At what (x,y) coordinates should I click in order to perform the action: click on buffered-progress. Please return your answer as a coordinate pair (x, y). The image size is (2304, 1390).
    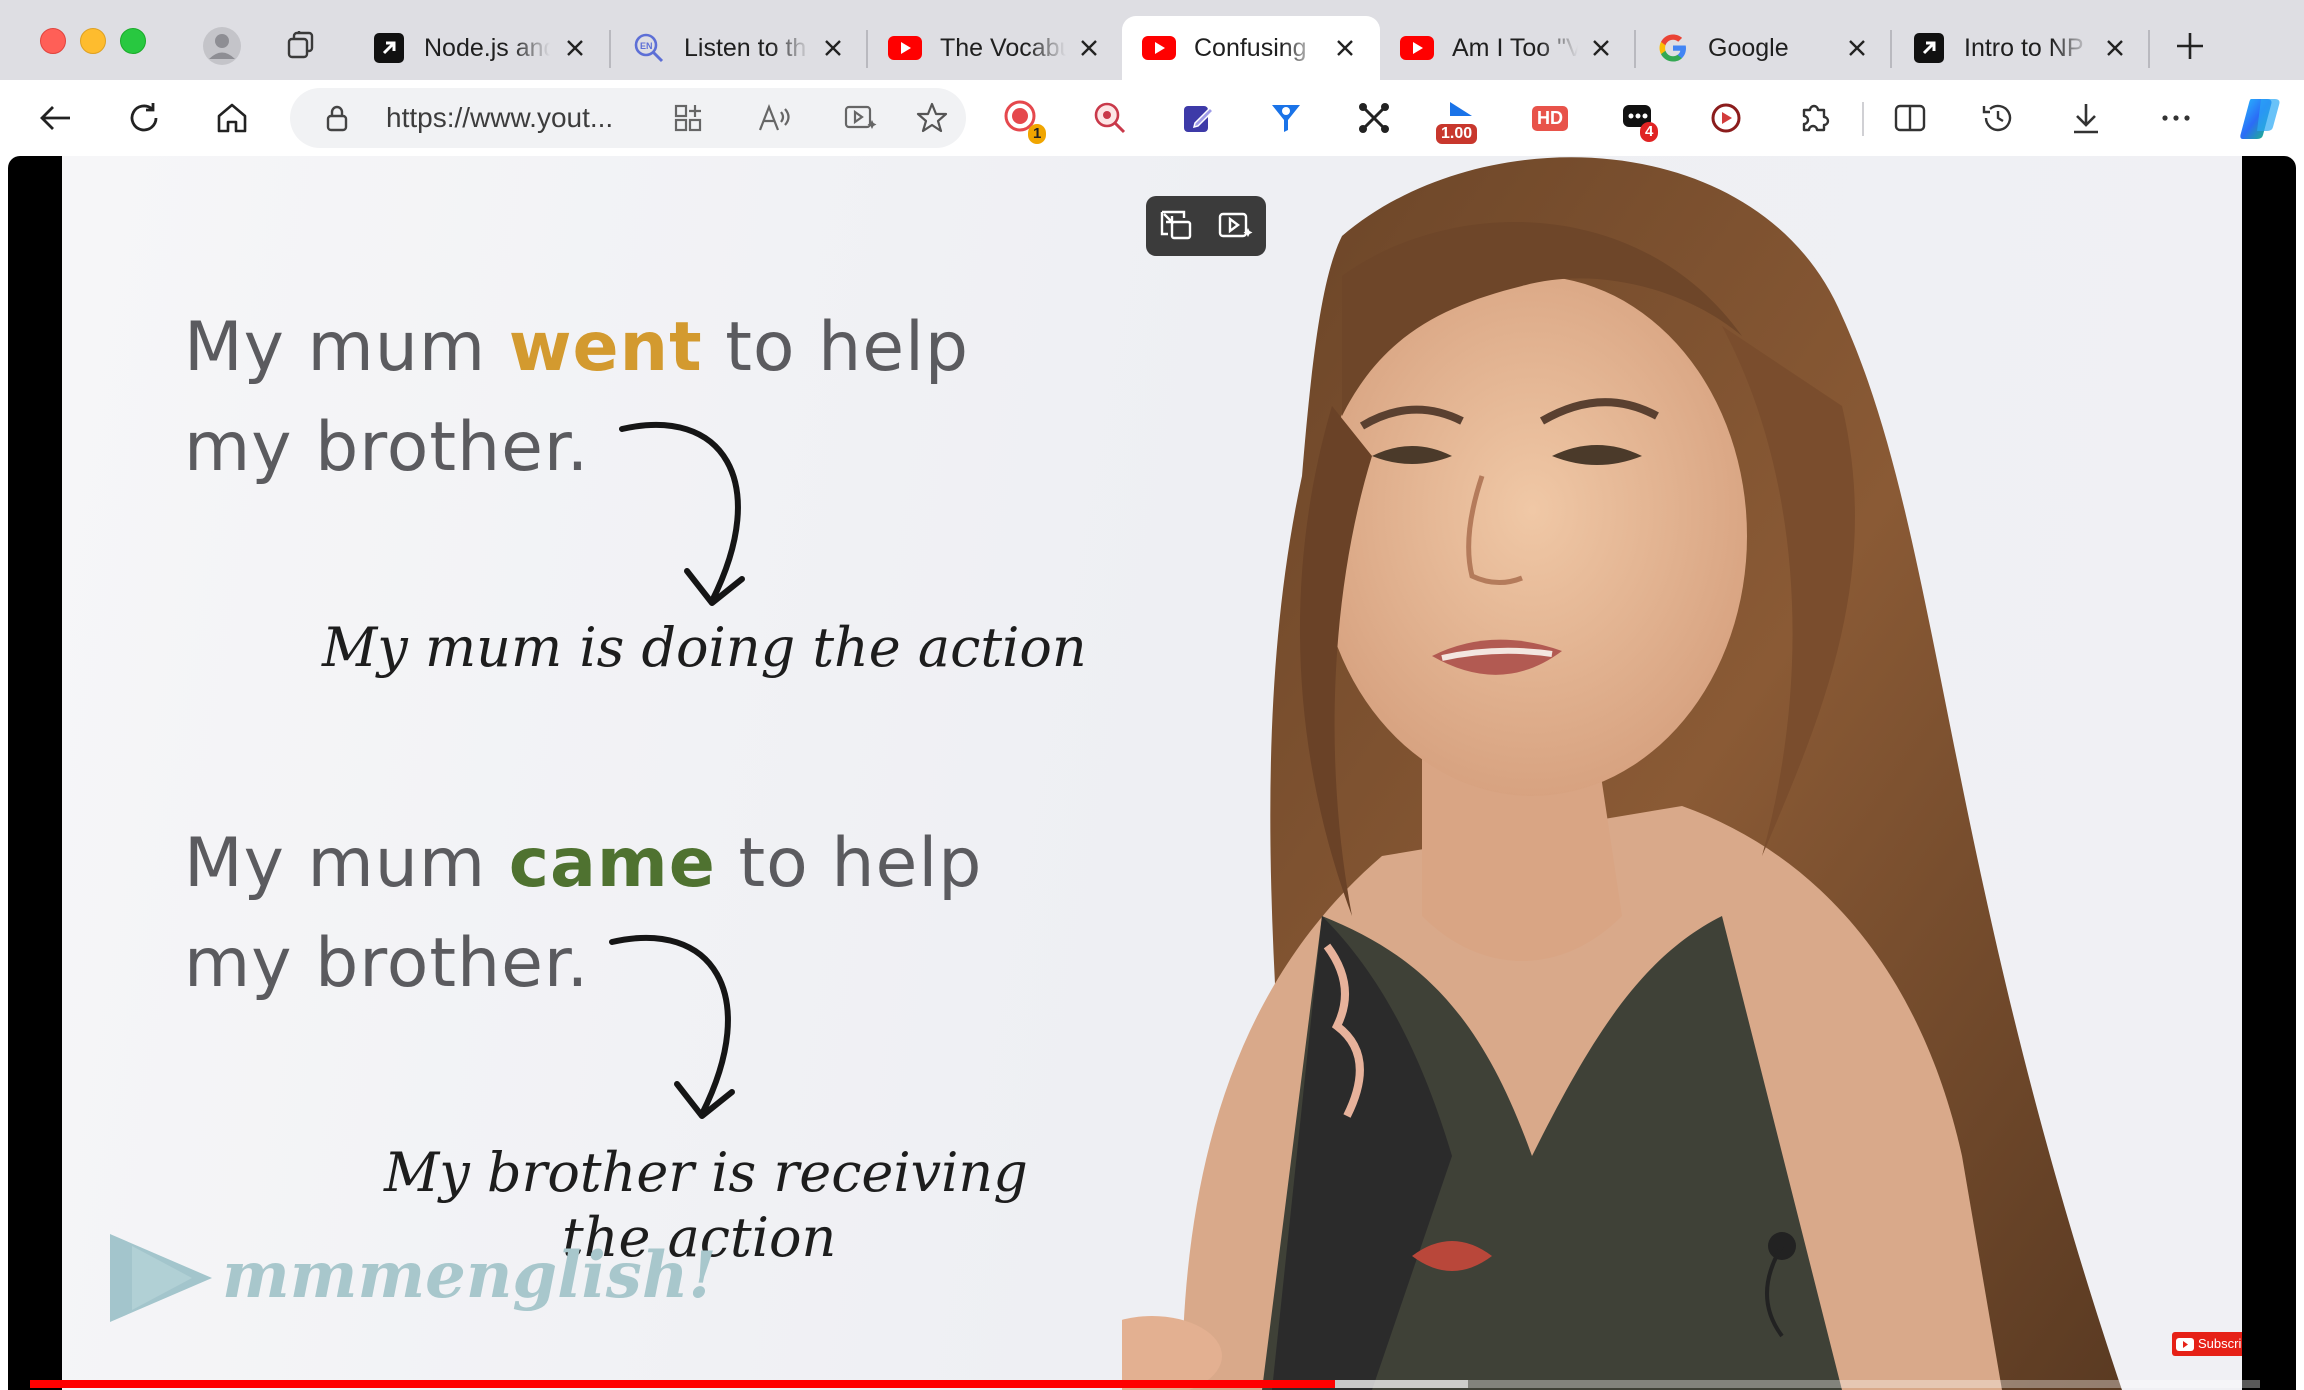
    Looking at the image, I should click on (1401, 1384).